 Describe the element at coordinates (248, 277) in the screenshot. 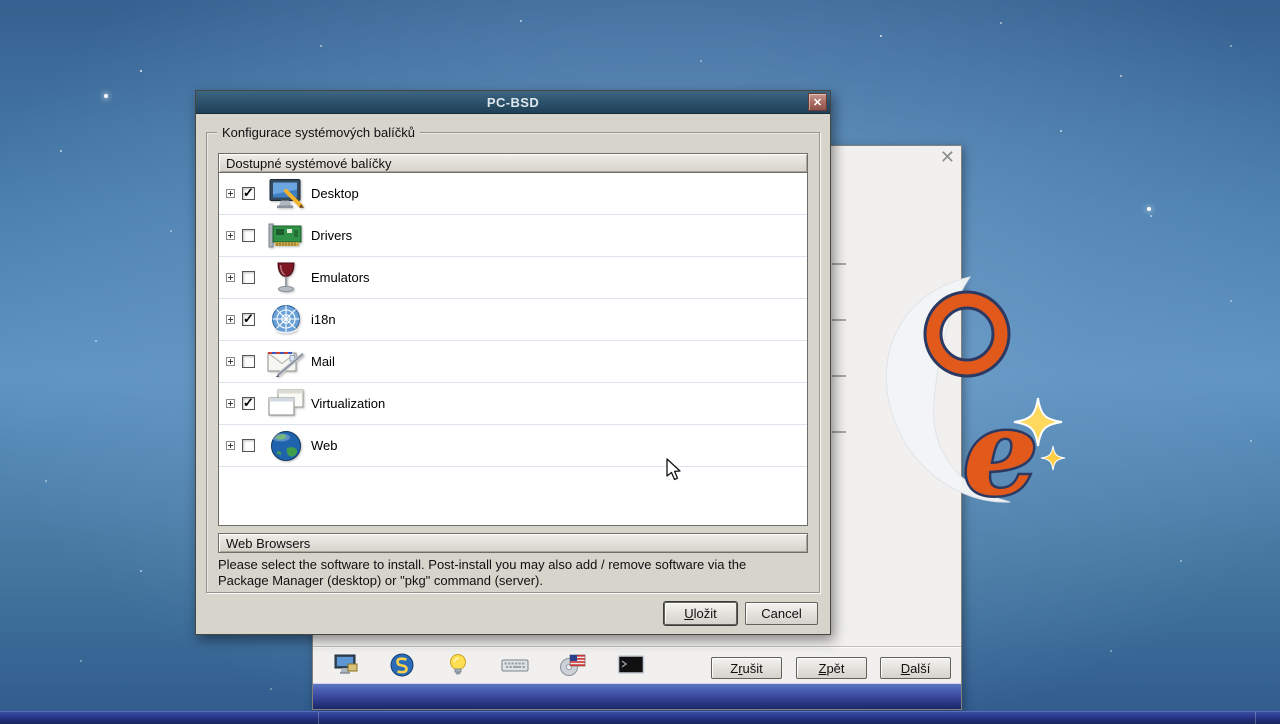

I see `emulators-checkbox` at that location.